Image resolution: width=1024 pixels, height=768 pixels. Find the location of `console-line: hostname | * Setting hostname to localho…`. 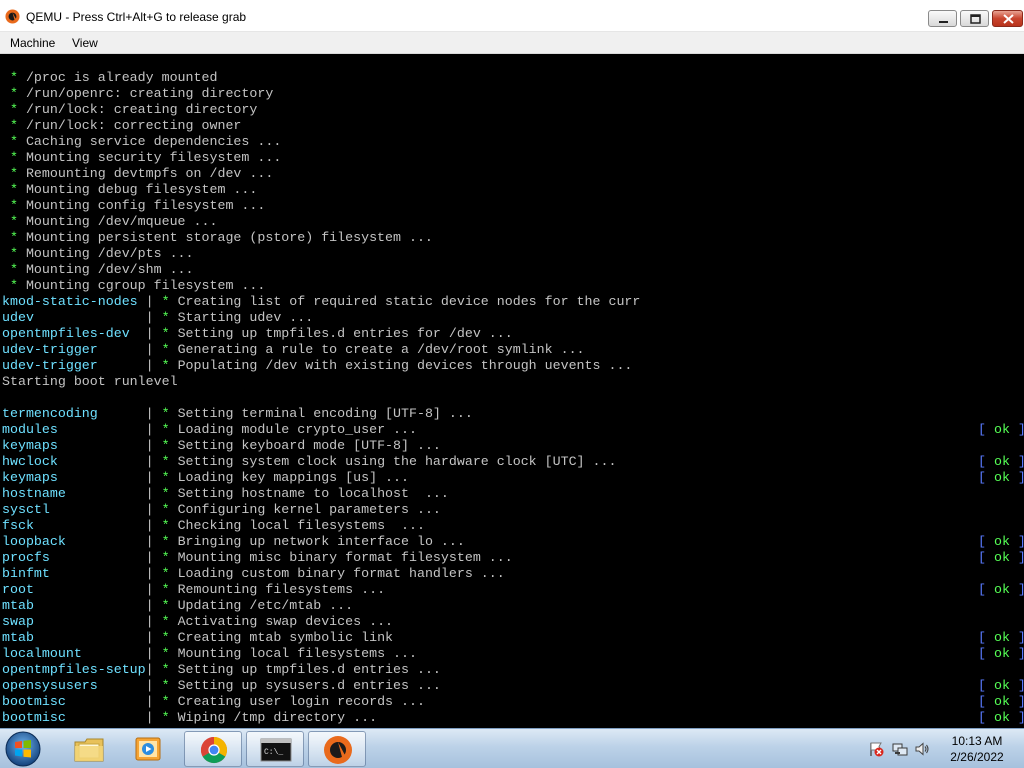

console-line: hostname | * Setting hostname to localho… is located at coordinates (225, 494).